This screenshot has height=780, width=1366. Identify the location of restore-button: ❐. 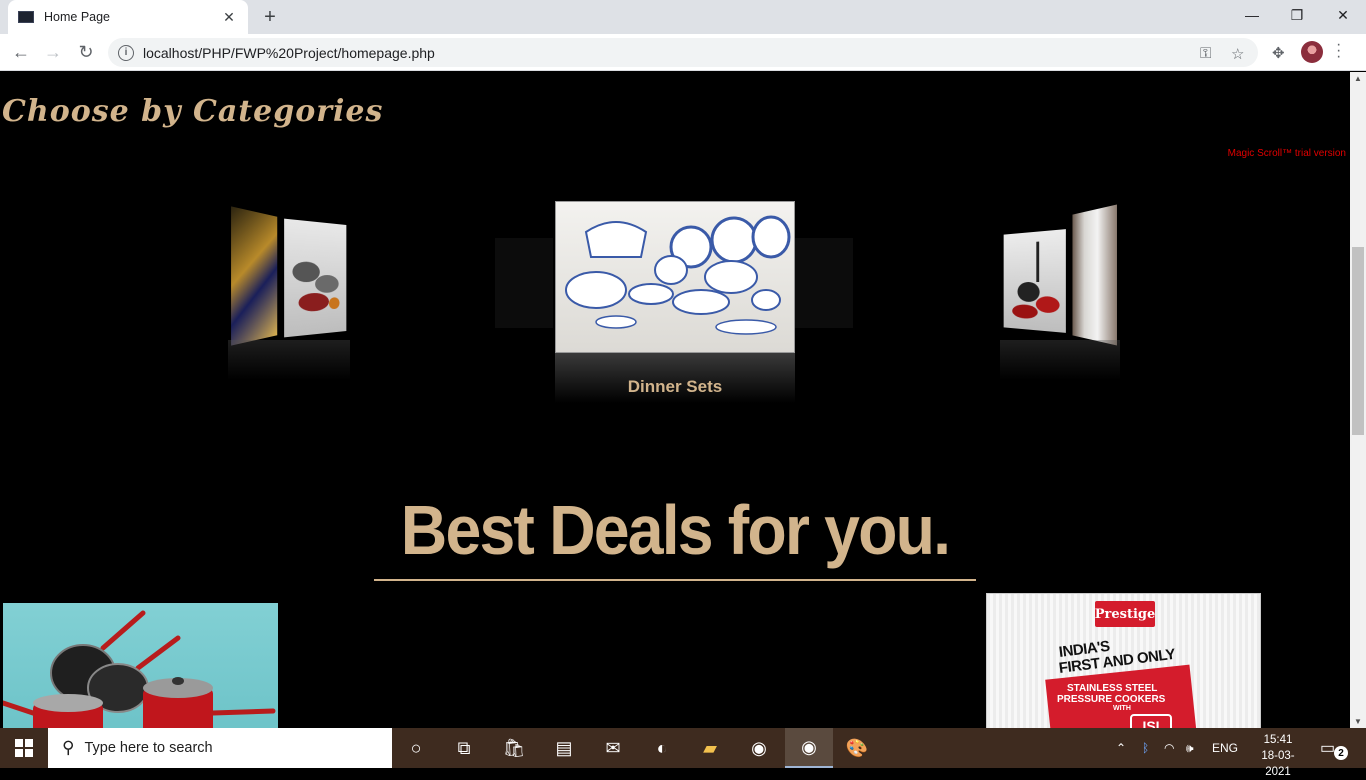
(1297, 15).